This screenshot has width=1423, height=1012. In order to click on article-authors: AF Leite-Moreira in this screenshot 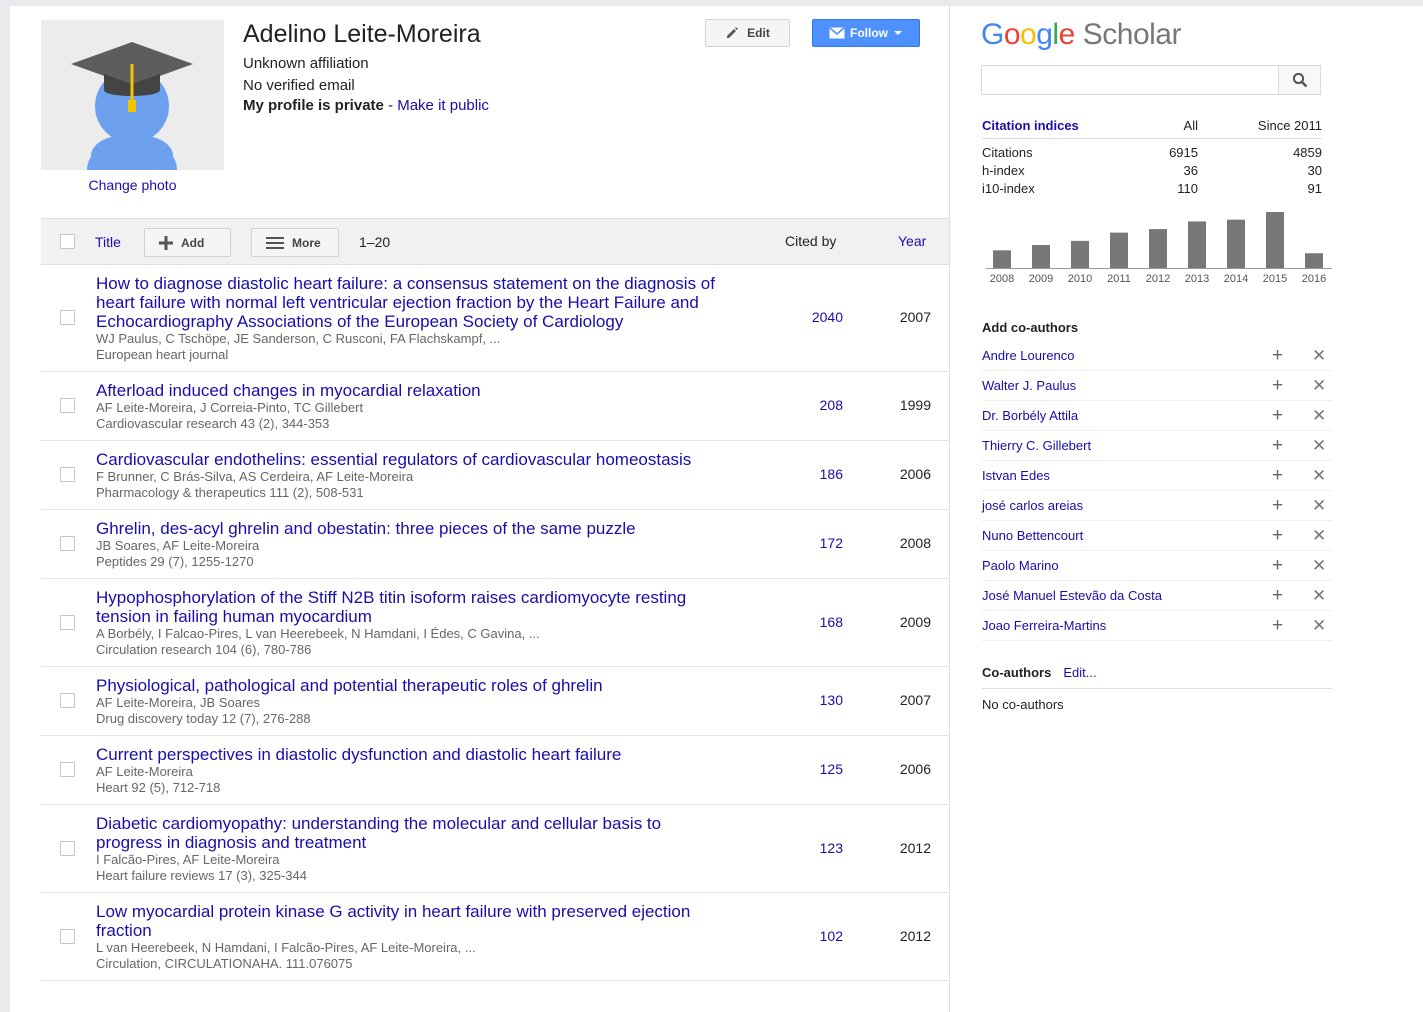, I will do `click(144, 771)`.